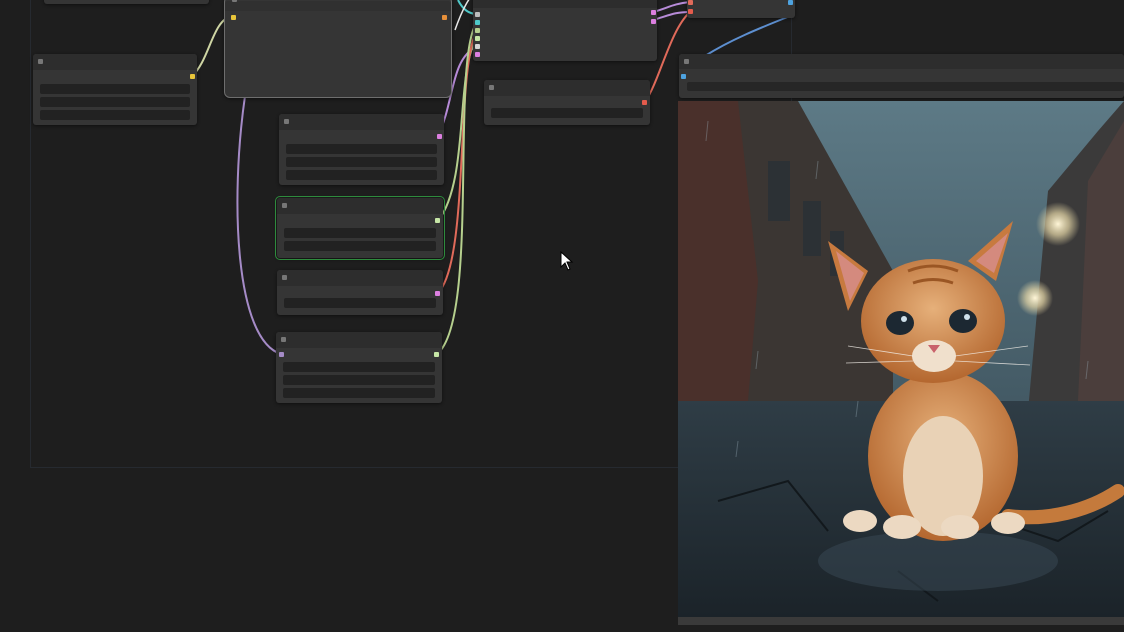 Image resolution: width=1124 pixels, height=632 pixels. What do you see at coordinates (338, 49) in the screenshot?
I see `node-sampler` at bounding box center [338, 49].